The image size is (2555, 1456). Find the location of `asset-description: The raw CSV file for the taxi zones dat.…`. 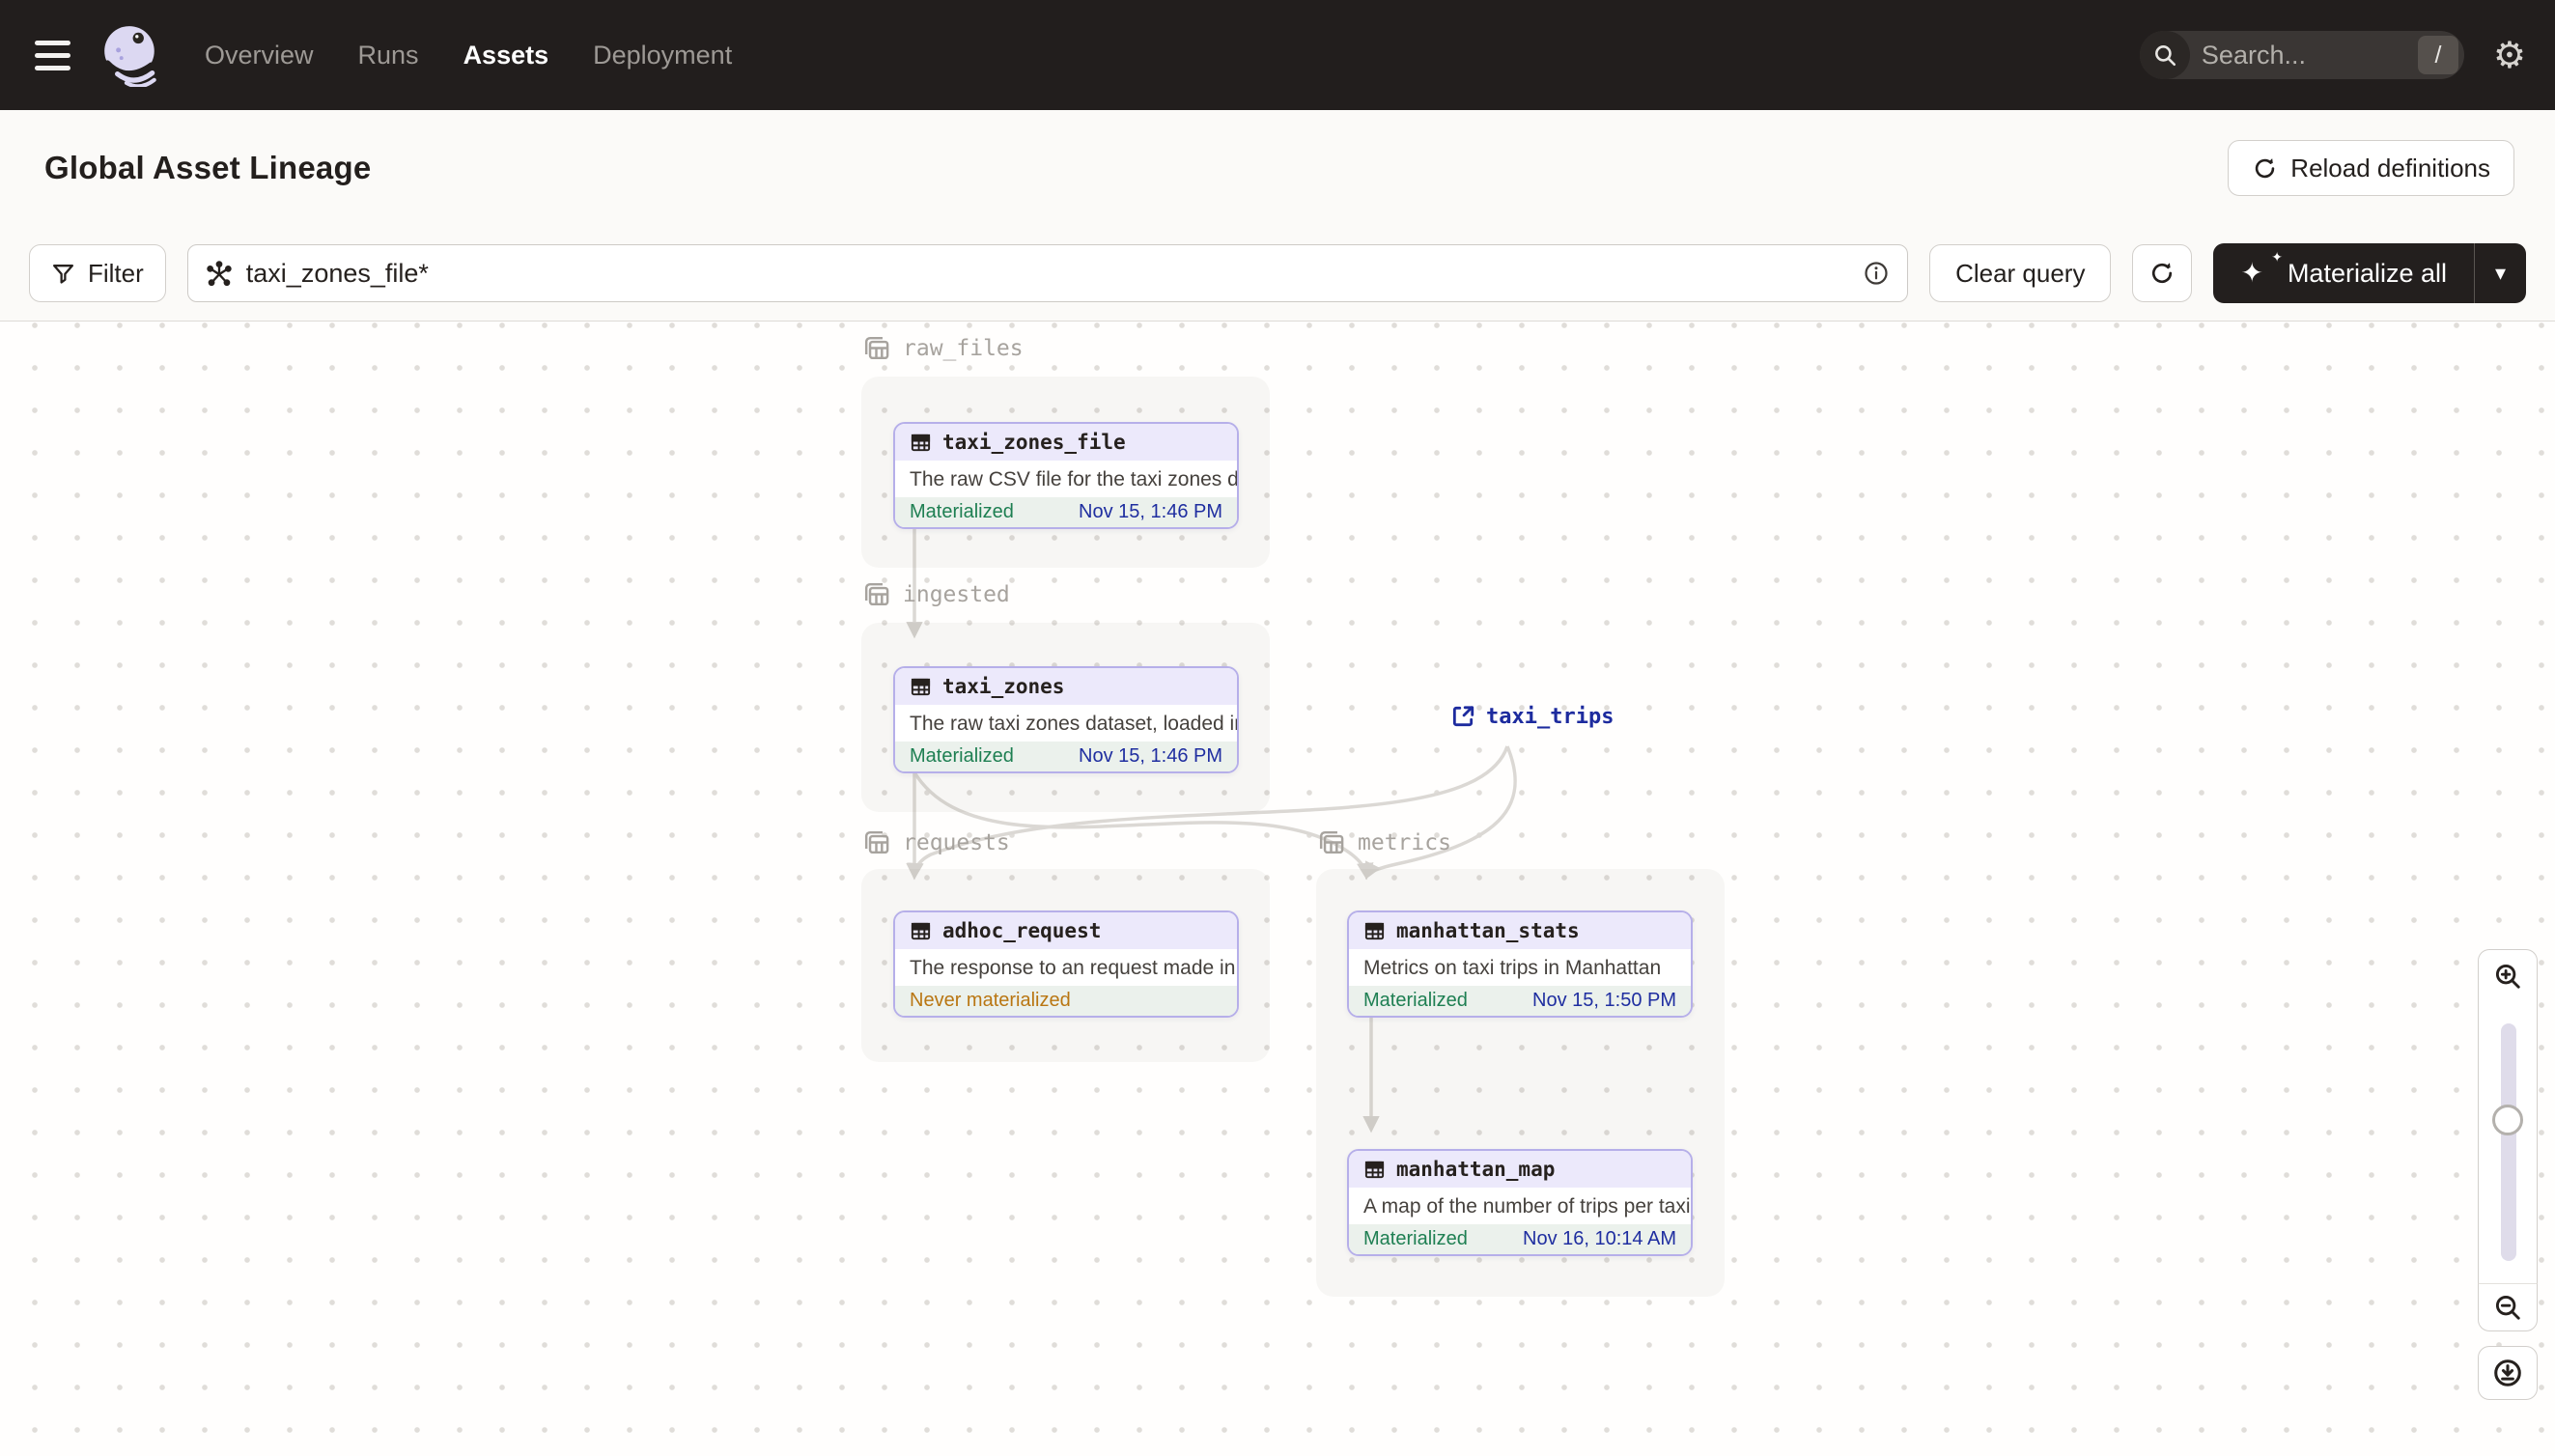

asset-description: The raw CSV file for the taxi zones dat.… is located at coordinates (1073, 479).